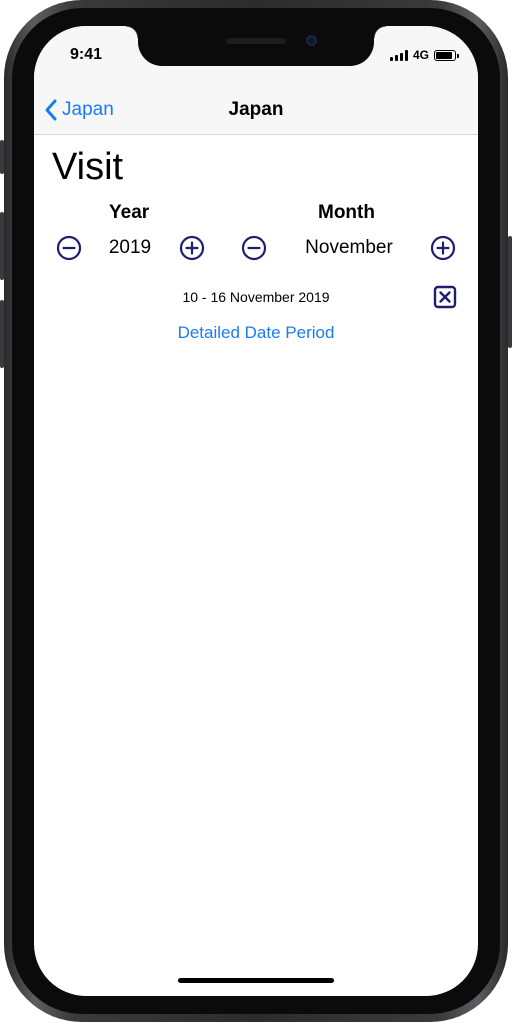 The image size is (512, 1024). What do you see at coordinates (445, 297) in the screenshot?
I see `close-square-icon` at bounding box center [445, 297].